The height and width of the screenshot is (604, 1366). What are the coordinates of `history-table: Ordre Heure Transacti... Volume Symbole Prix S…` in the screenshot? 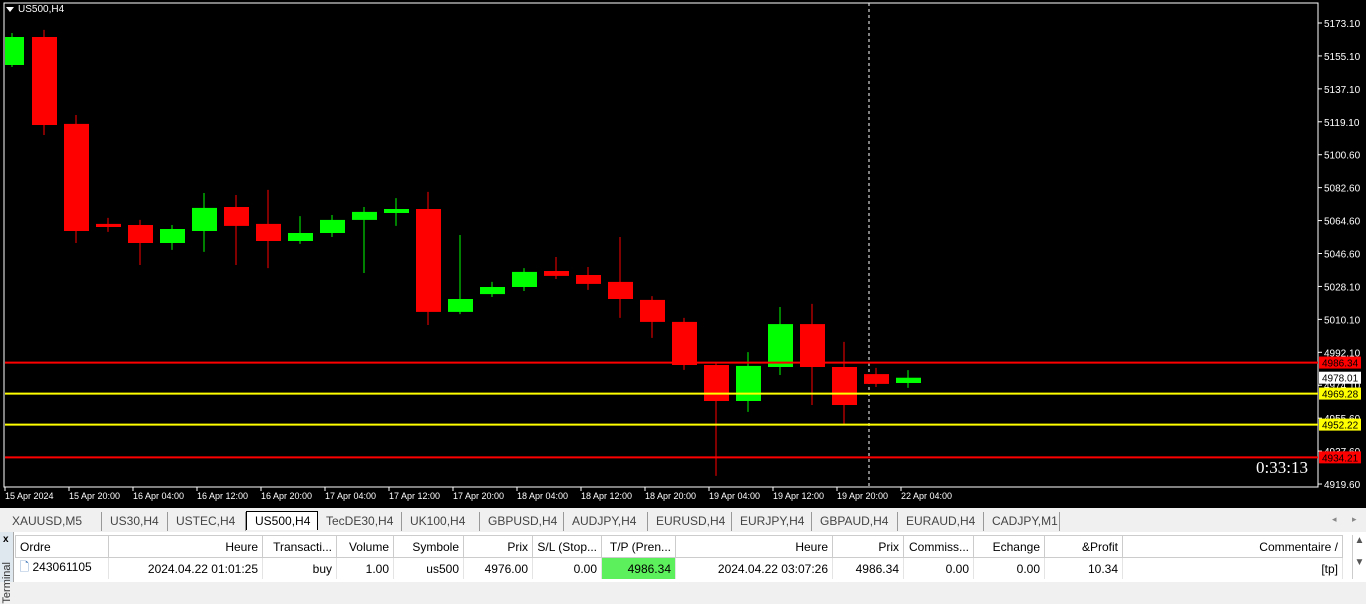 It's located at (679, 557).